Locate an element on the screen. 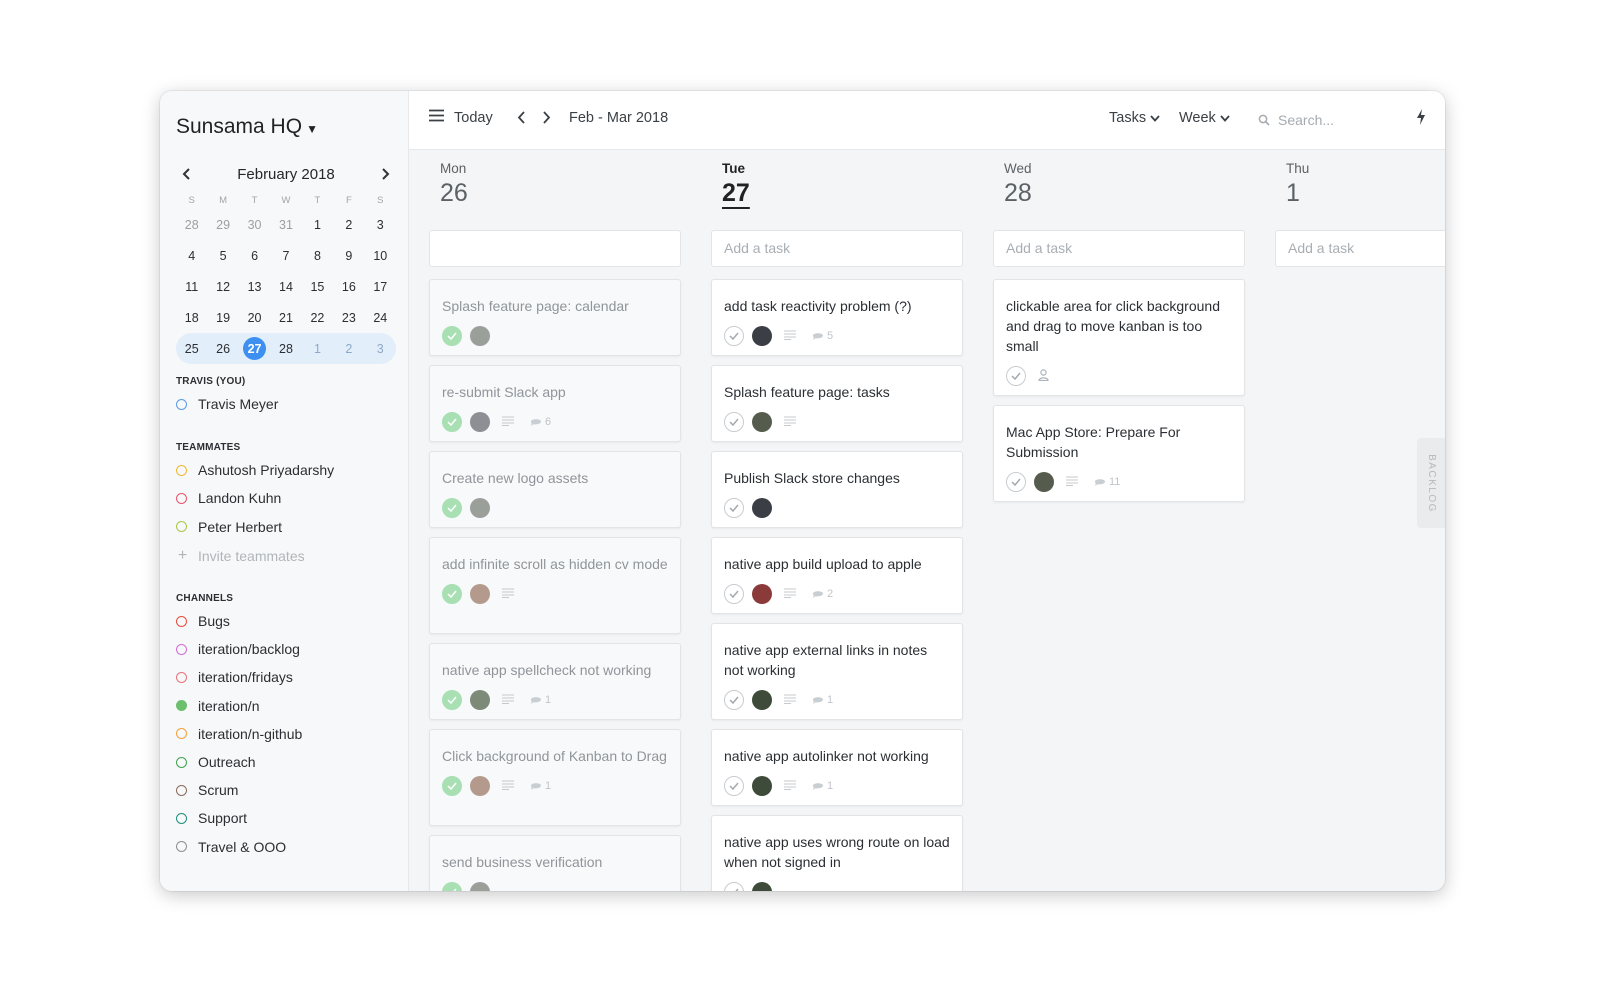  add-task-input is located at coordinates (555, 248).